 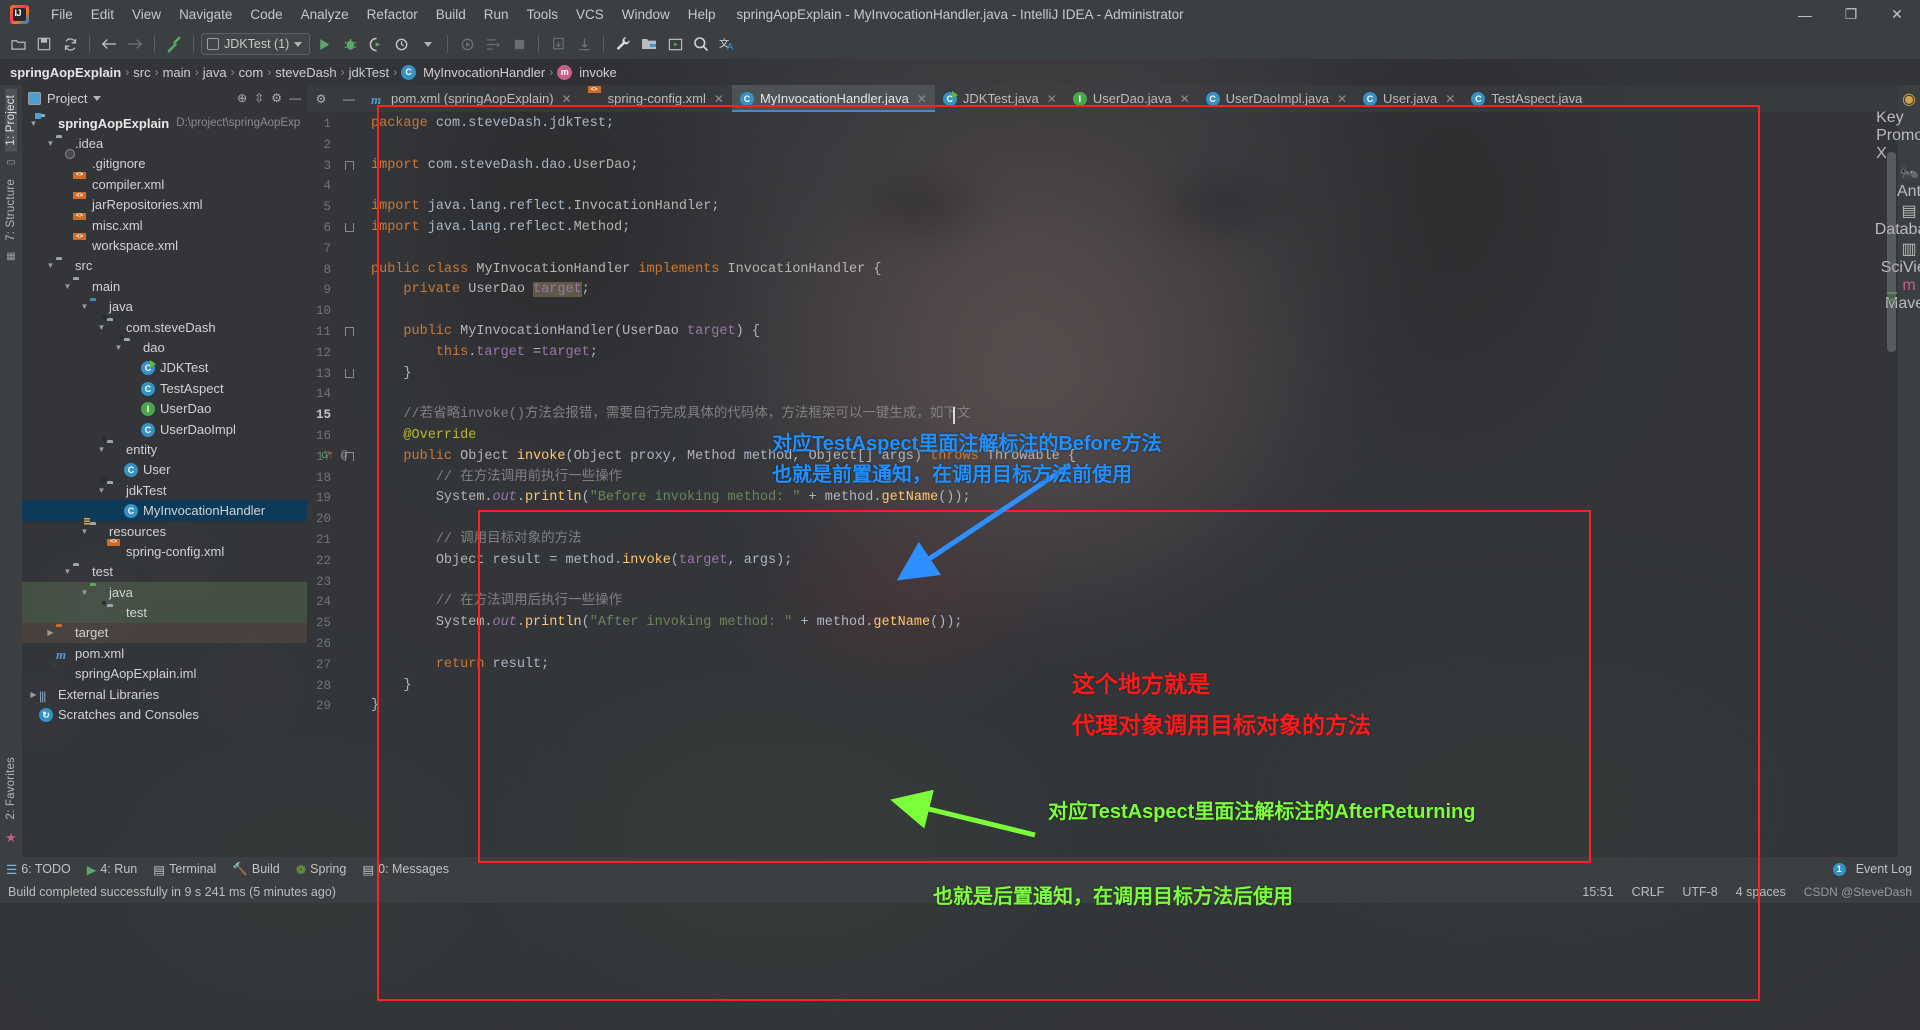 What do you see at coordinates (467, 44) in the screenshot?
I see `attach-icon` at bounding box center [467, 44].